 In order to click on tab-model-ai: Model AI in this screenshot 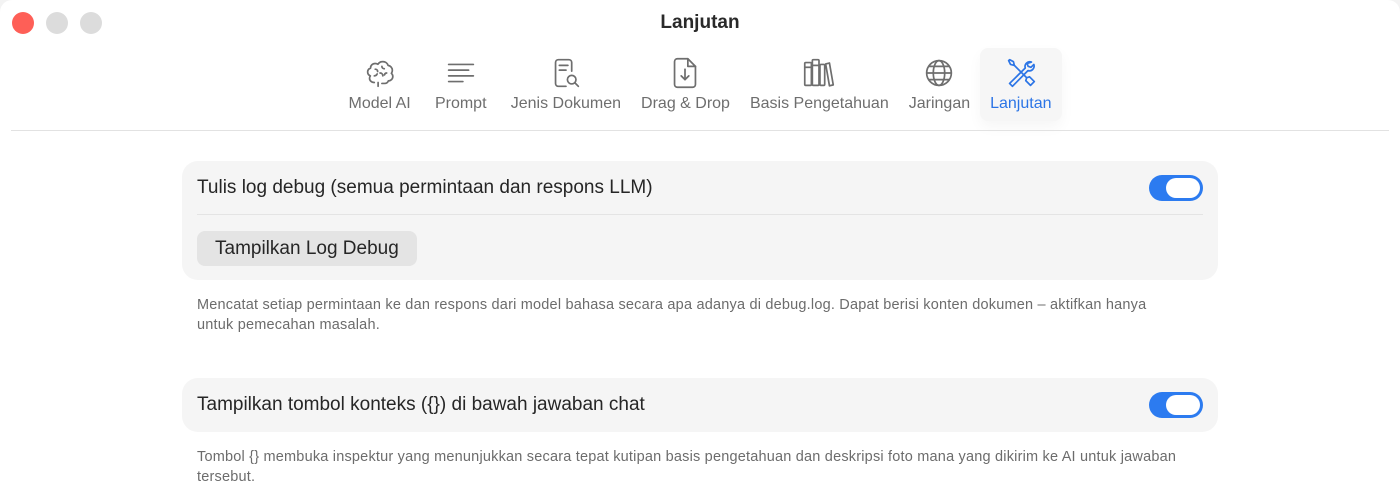, I will do `click(379, 84)`.